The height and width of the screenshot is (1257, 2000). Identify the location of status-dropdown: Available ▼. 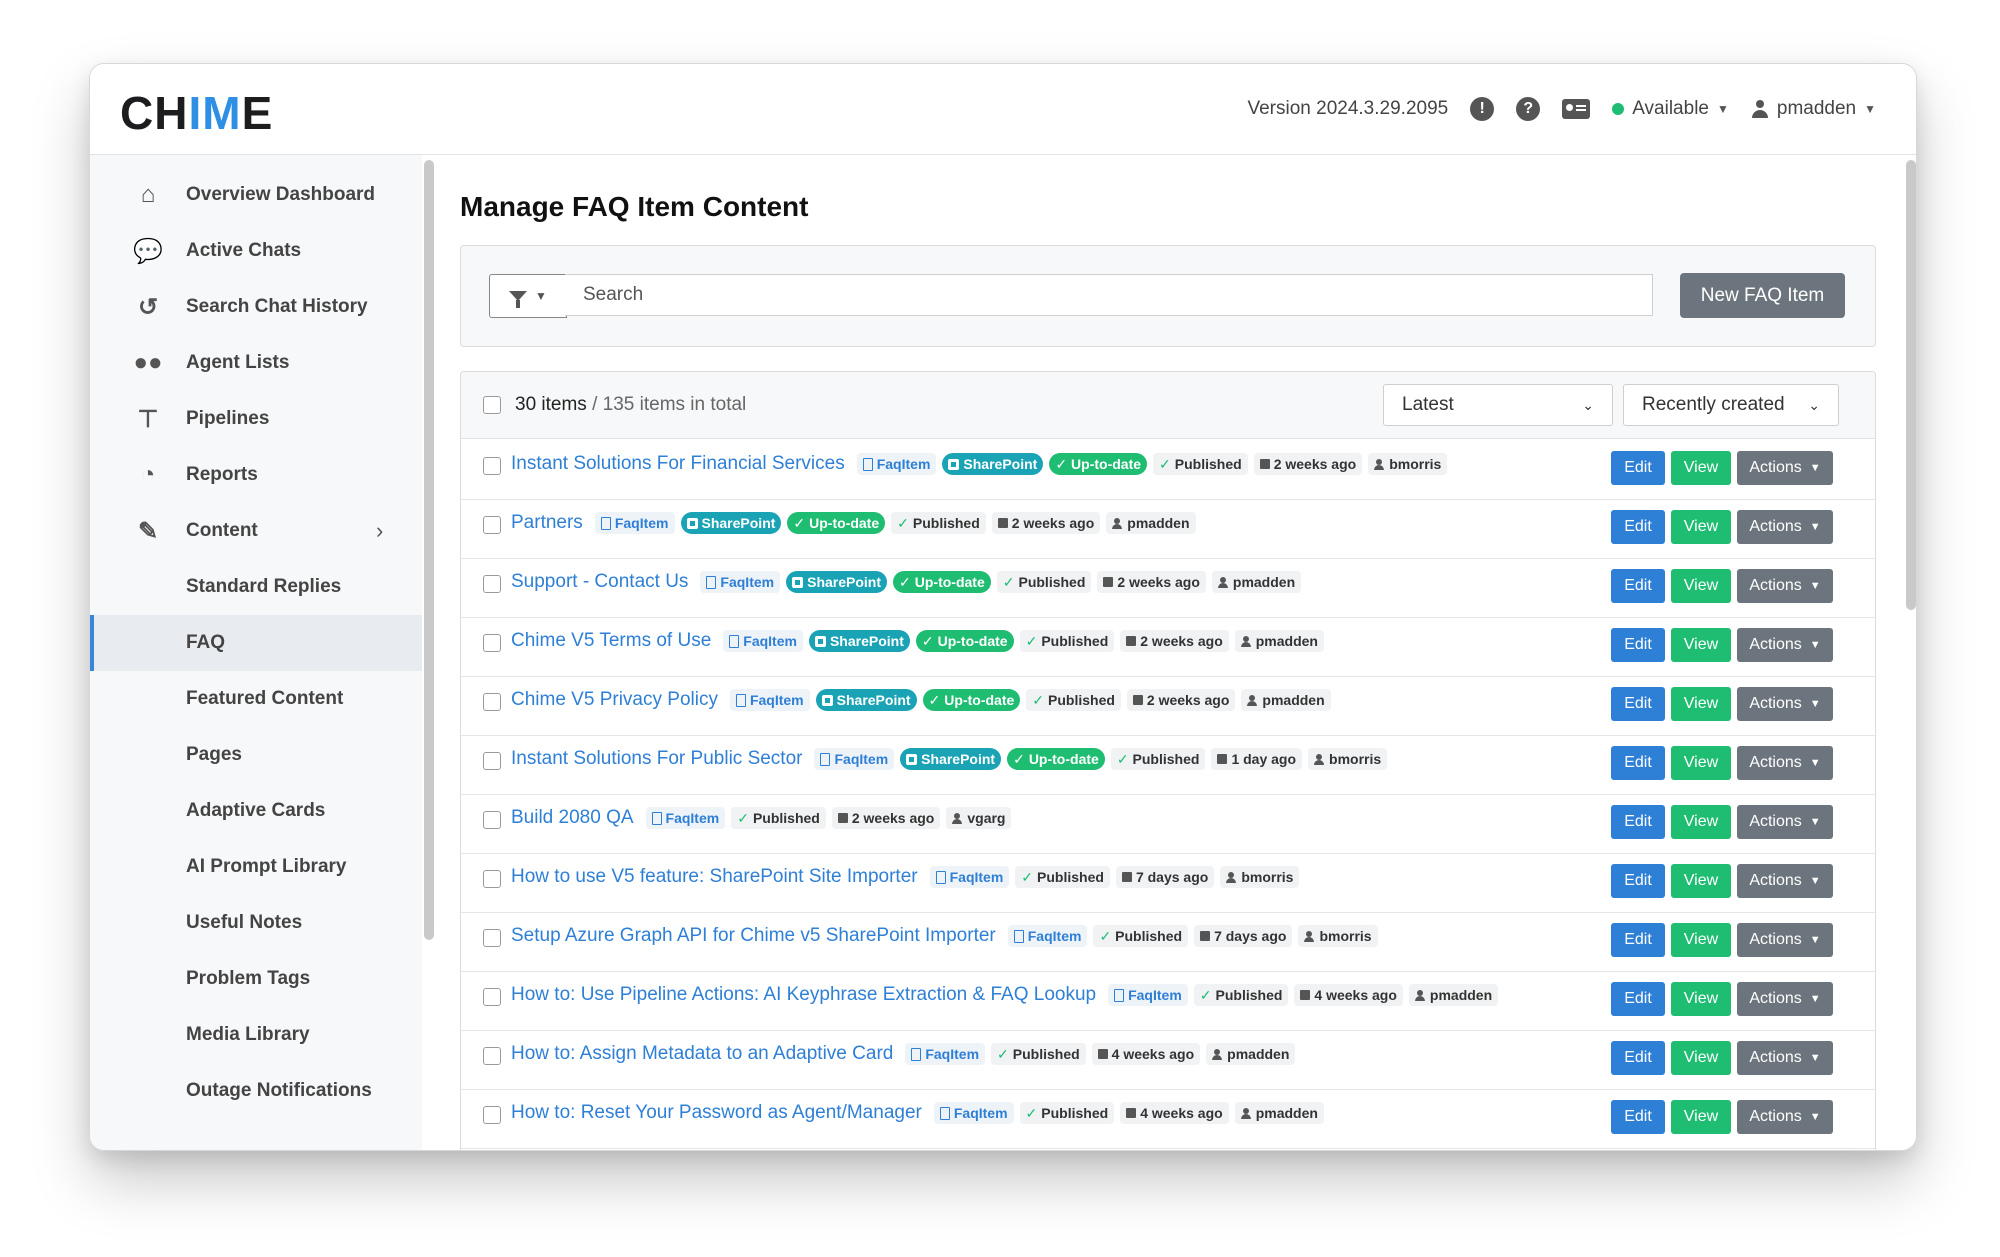
(1670, 109).